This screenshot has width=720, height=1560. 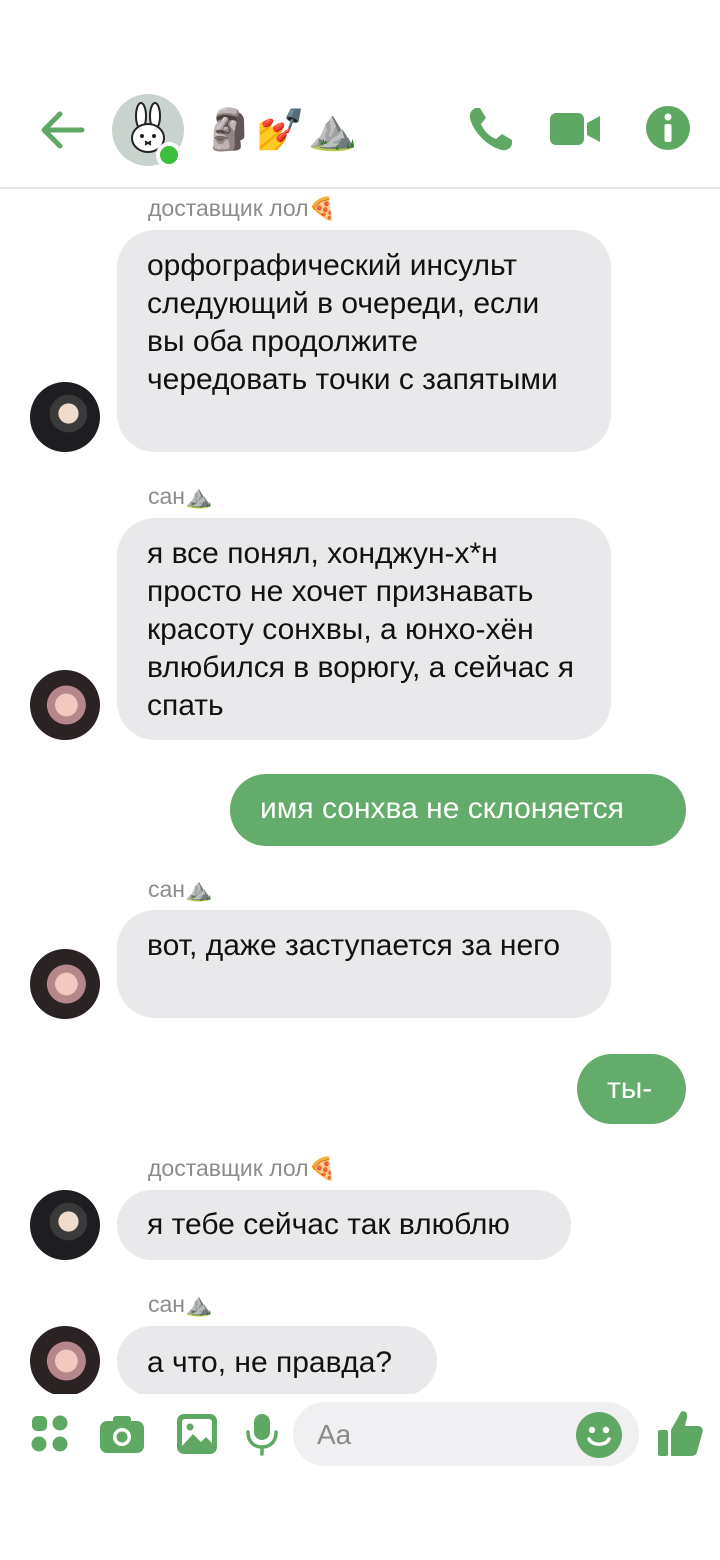 What do you see at coordinates (50, 1434) in the screenshot?
I see `more-apps-icon` at bounding box center [50, 1434].